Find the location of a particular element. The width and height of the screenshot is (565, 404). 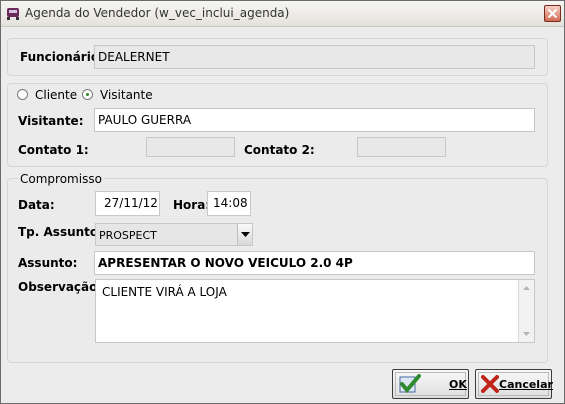

visitante-label: Visitante: is located at coordinates (51, 121).